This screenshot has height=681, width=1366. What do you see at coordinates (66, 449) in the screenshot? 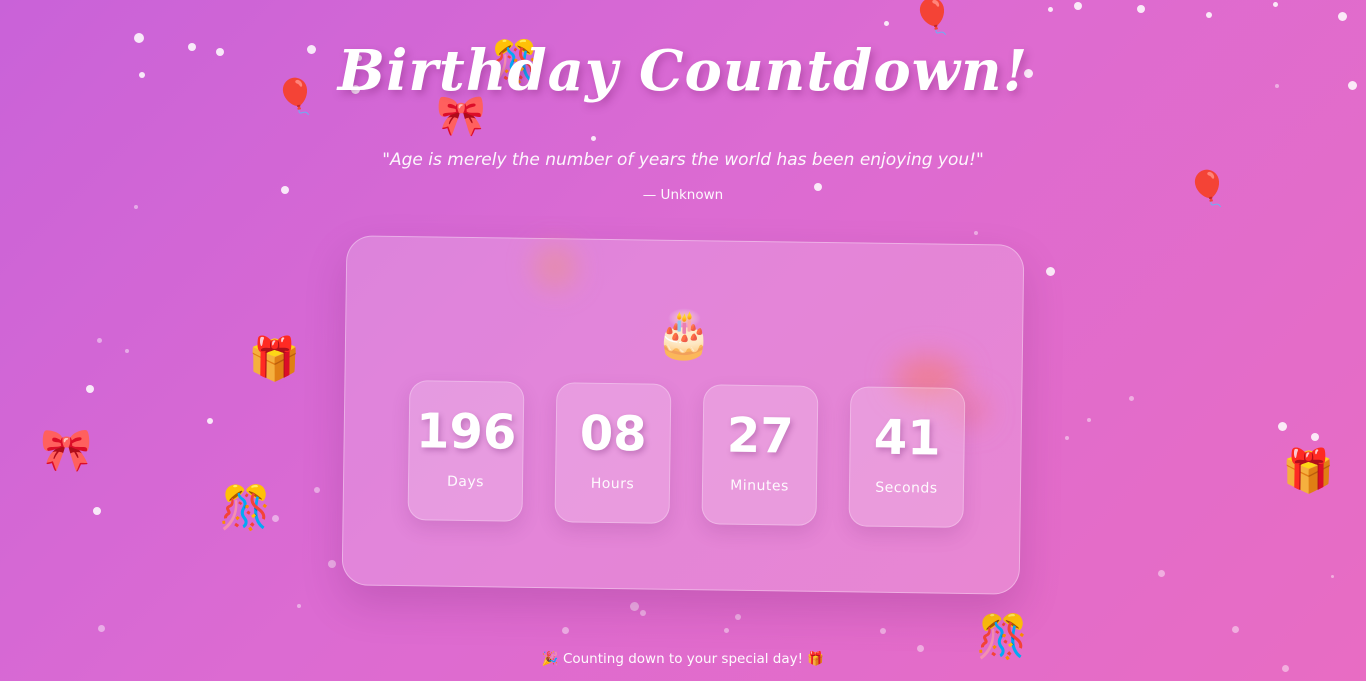
I see `ribbon-icon: 🎀` at bounding box center [66, 449].